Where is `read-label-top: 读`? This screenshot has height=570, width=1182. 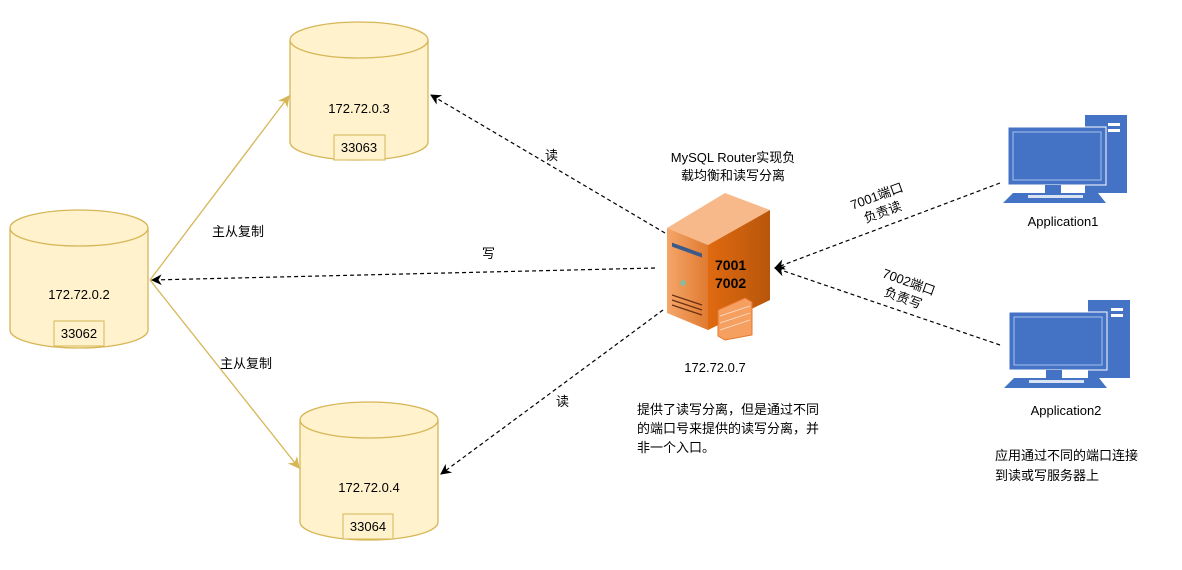 read-label-top: 读 is located at coordinates (551, 155).